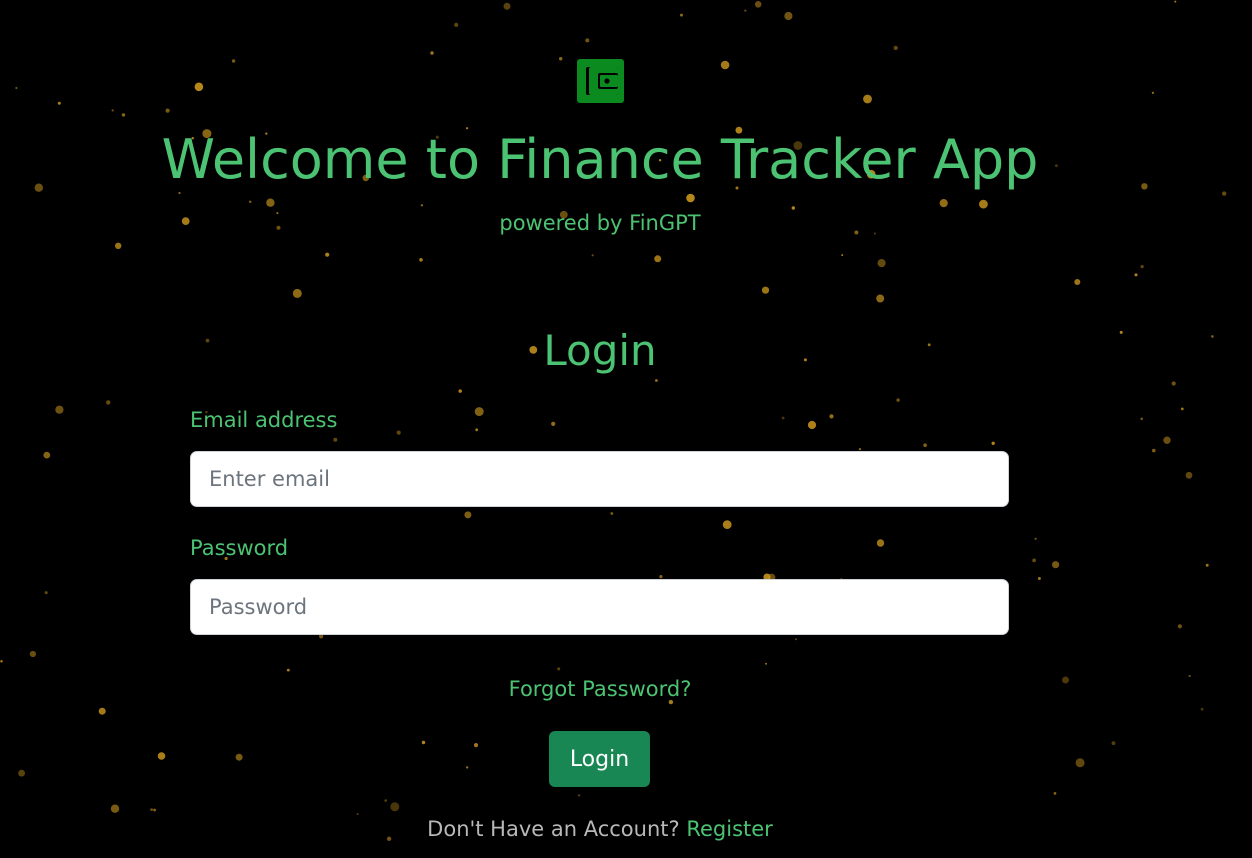  I want to click on login-button: Login, so click(599, 759).